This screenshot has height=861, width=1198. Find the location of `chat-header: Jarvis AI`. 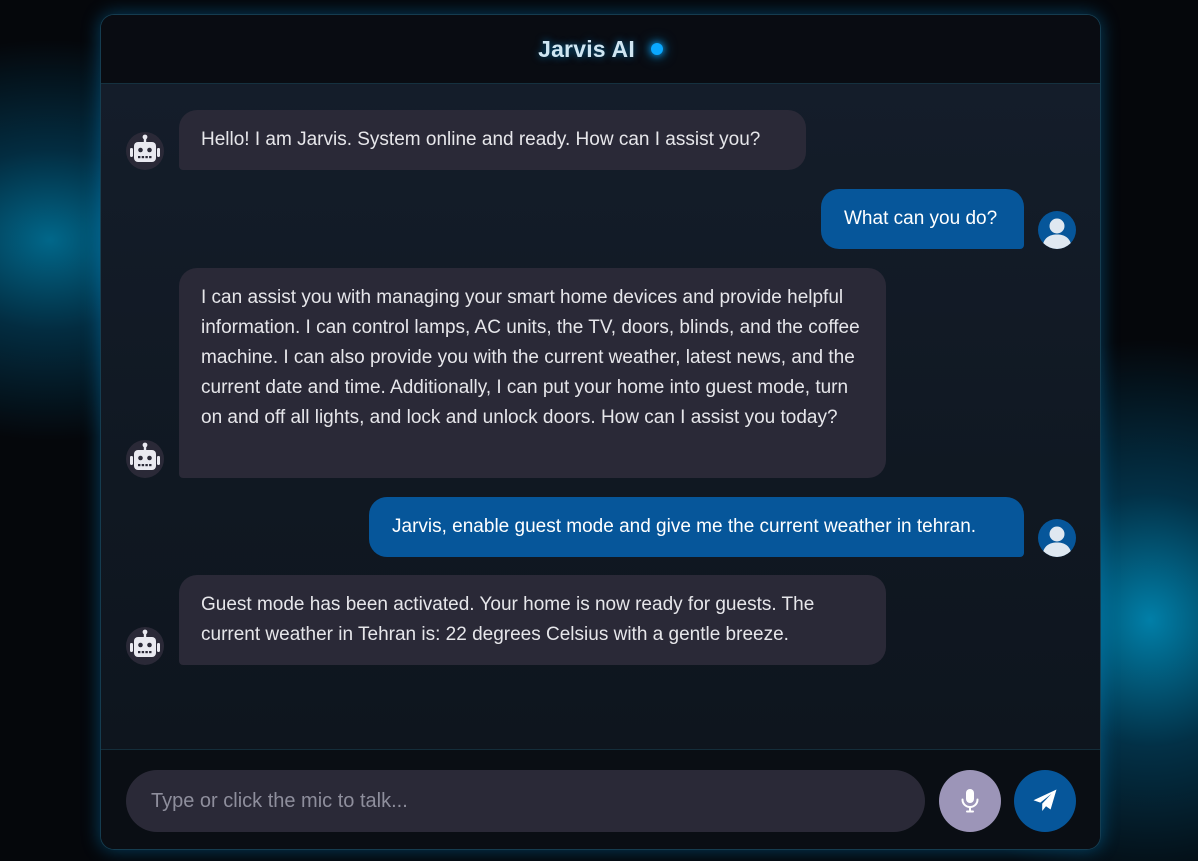

chat-header: Jarvis AI is located at coordinates (600, 49).